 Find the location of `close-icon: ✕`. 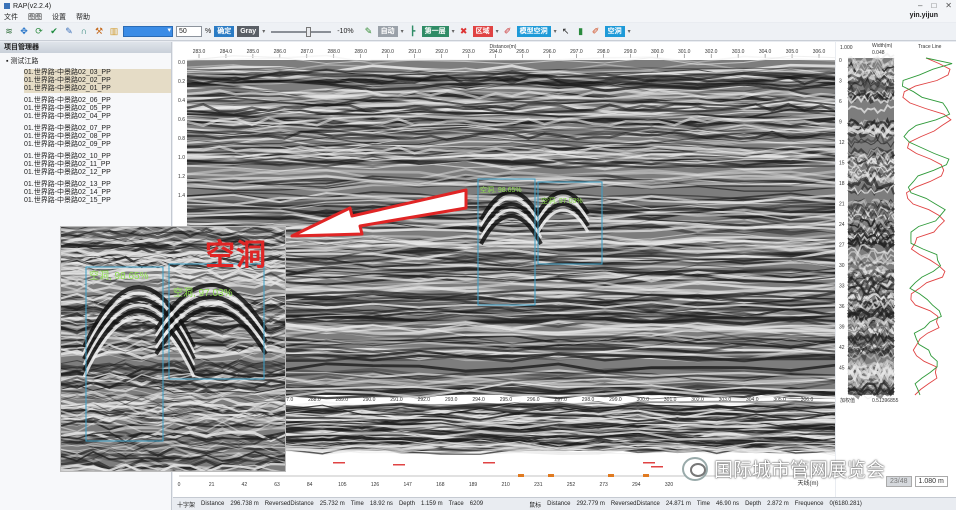

close-icon: ✕ is located at coordinates (948, 5).